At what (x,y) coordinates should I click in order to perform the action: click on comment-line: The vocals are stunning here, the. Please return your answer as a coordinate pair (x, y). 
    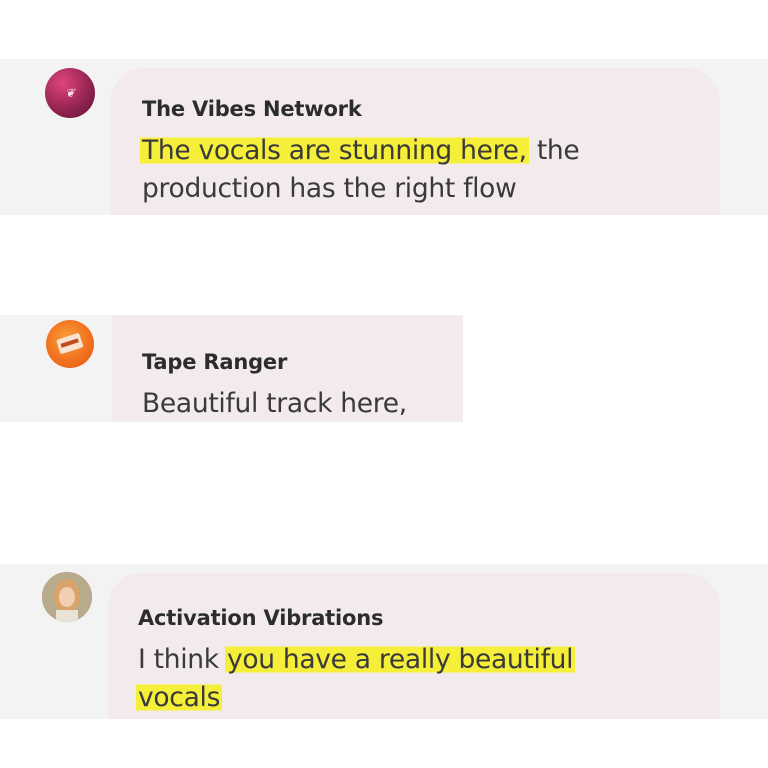
    Looking at the image, I should click on (360, 151).